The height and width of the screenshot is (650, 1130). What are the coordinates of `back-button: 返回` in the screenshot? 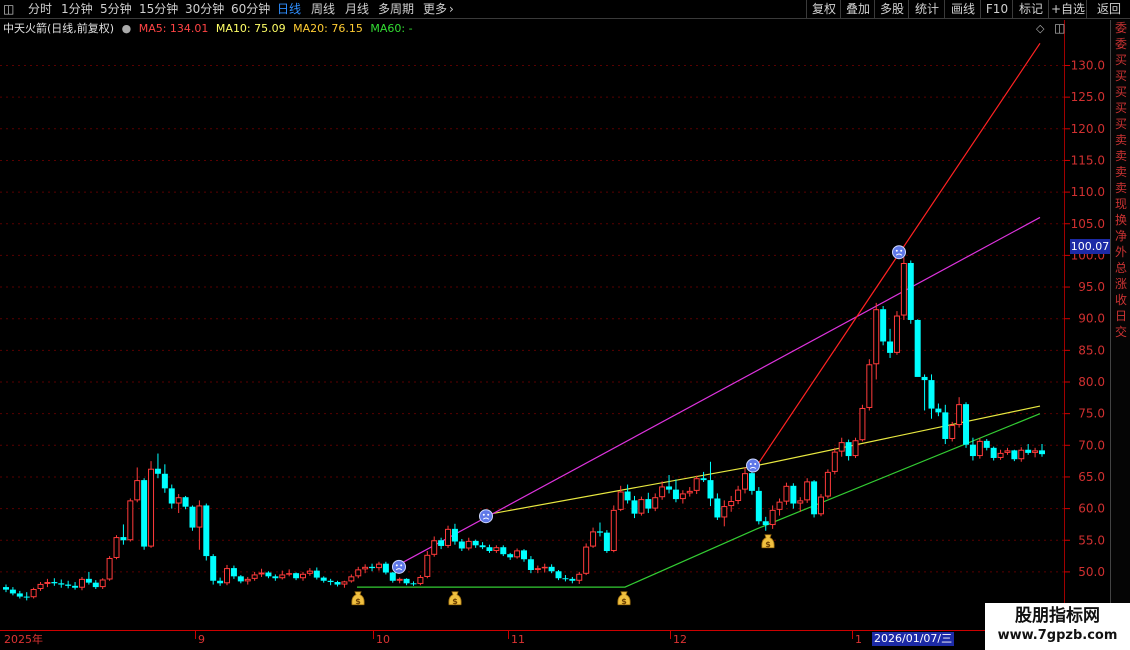 It's located at (1108, 9).